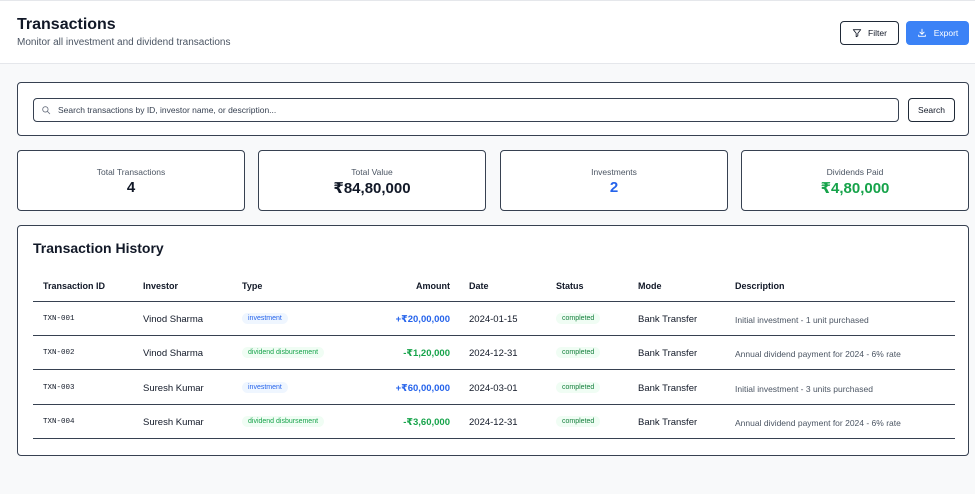  Describe the element at coordinates (66, 24) in the screenshot. I see `page-title: Transactions` at that location.